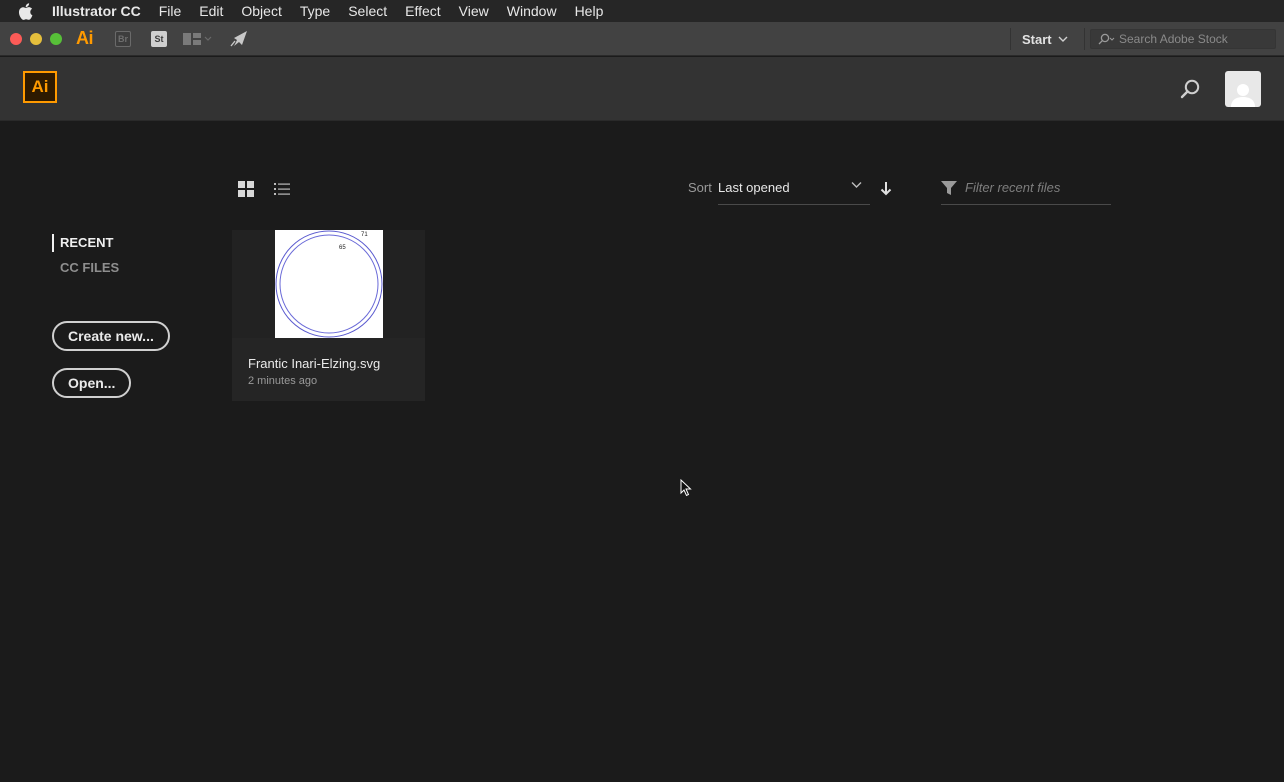  What do you see at coordinates (1035, 187) in the screenshot?
I see `filter-input` at bounding box center [1035, 187].